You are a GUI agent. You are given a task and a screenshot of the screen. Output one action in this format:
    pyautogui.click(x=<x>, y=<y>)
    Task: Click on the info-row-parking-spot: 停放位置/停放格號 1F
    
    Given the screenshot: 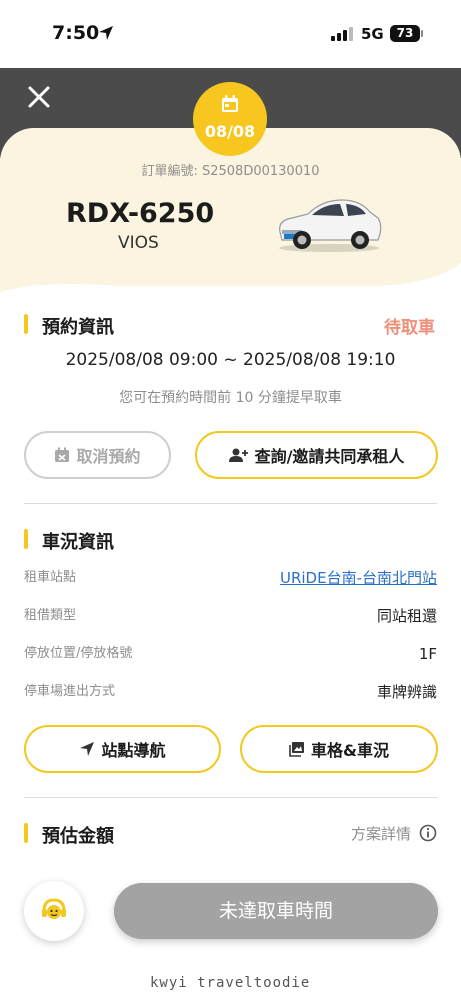 What is the action you would take?
    pyautogui.click(x=230, y=654)
    